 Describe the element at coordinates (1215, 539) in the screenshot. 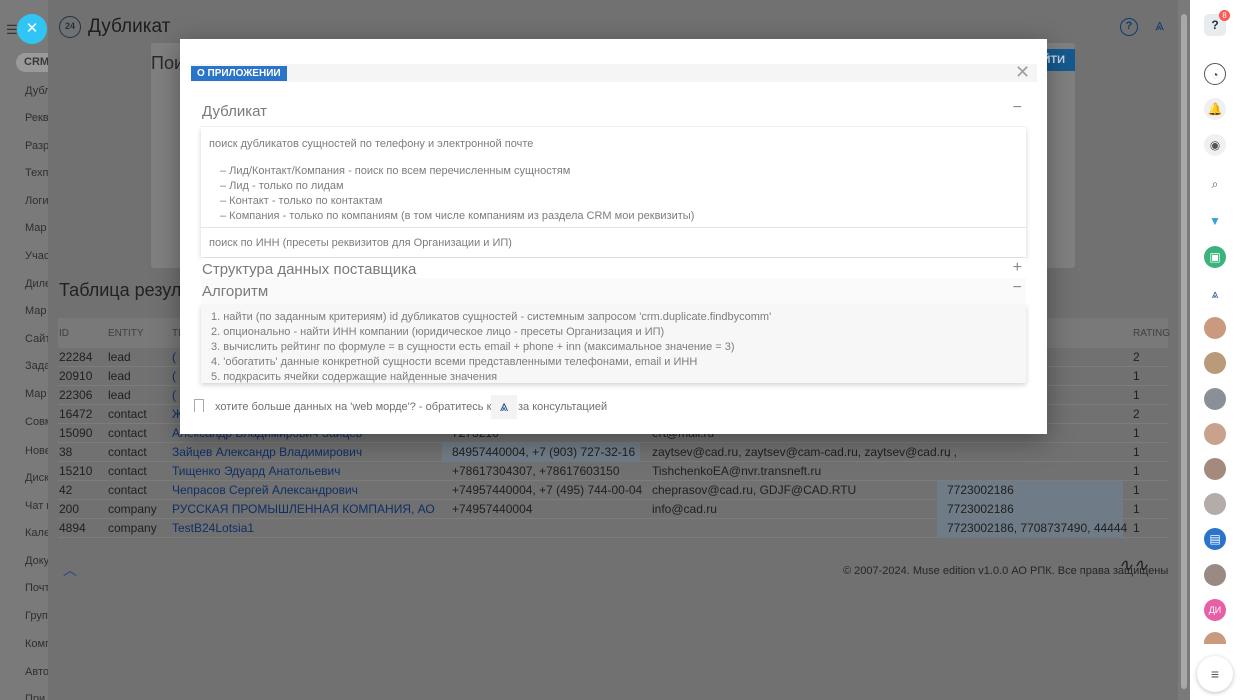

I see `document-icon: ▤` at that location.